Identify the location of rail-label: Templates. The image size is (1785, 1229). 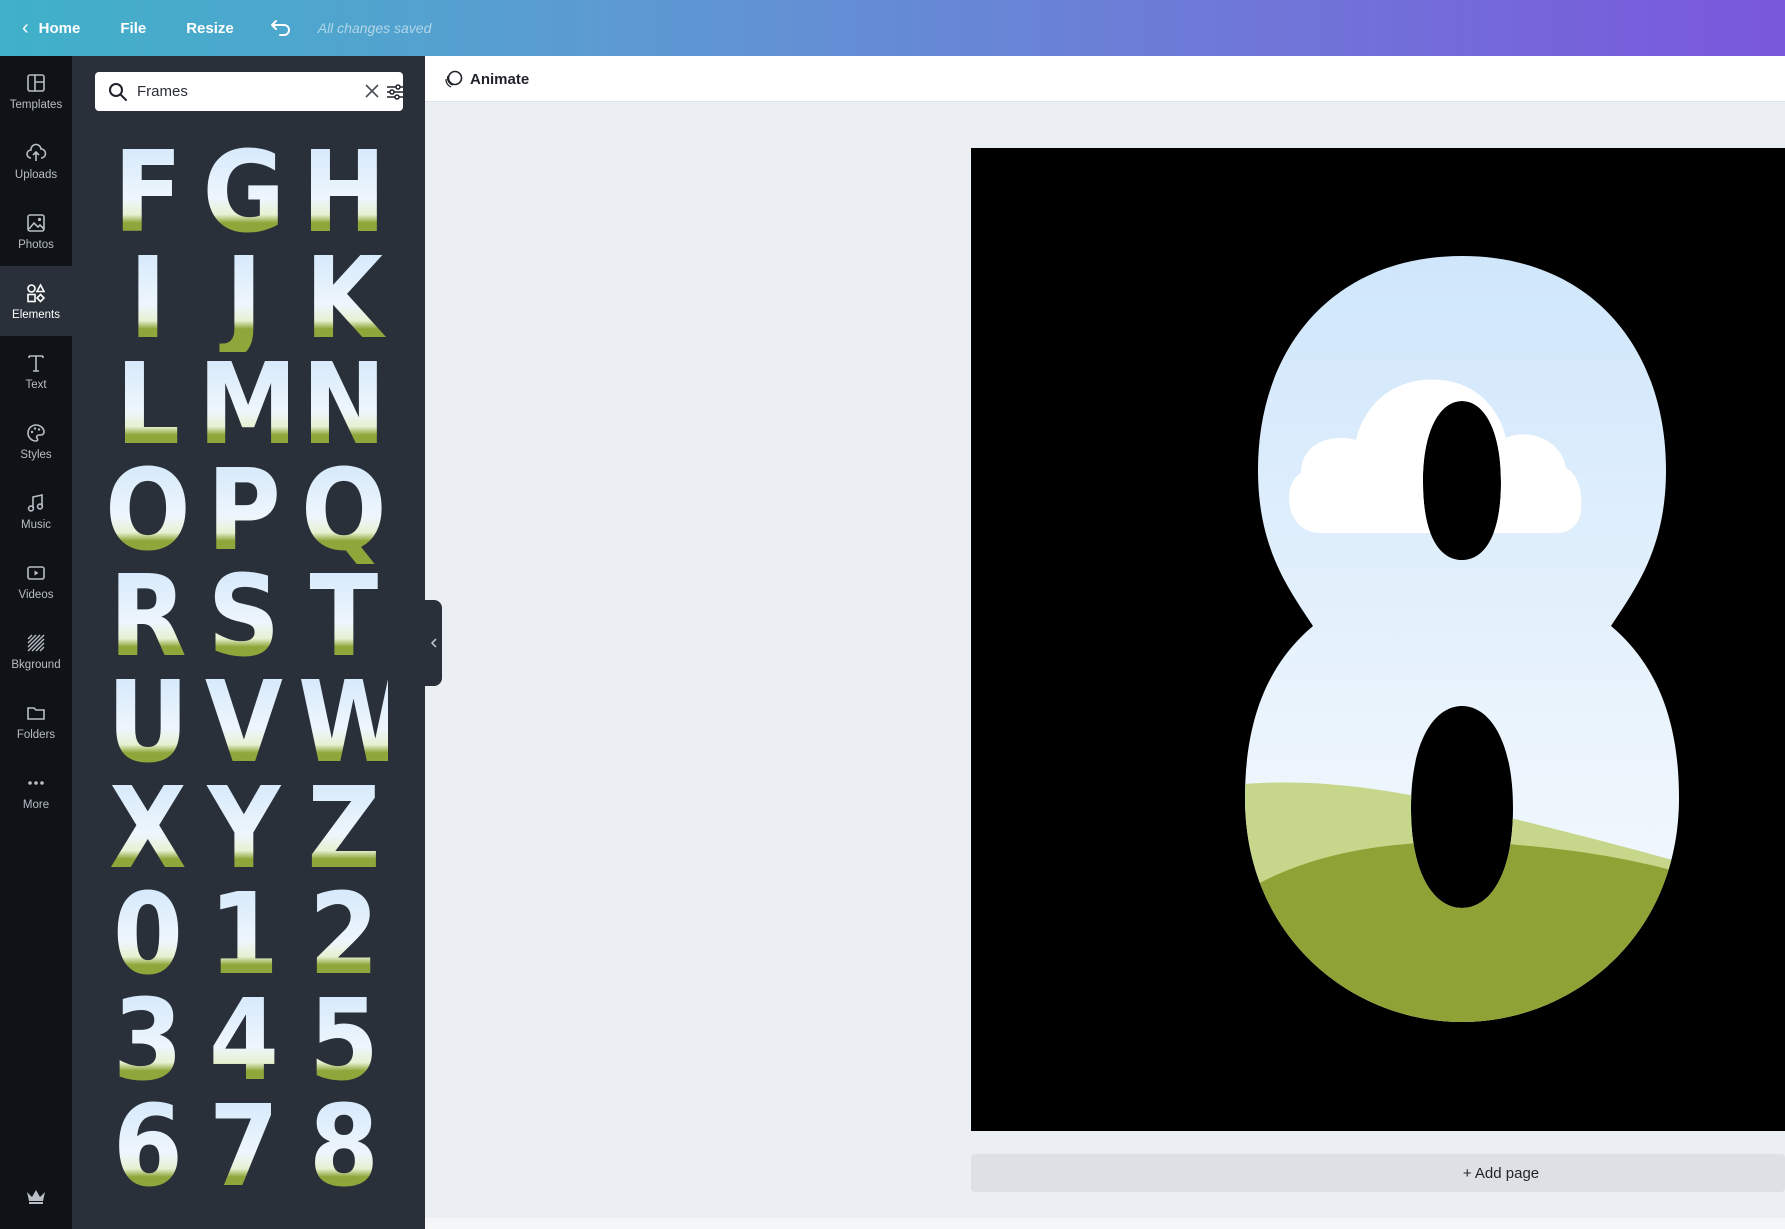
(36, 104).